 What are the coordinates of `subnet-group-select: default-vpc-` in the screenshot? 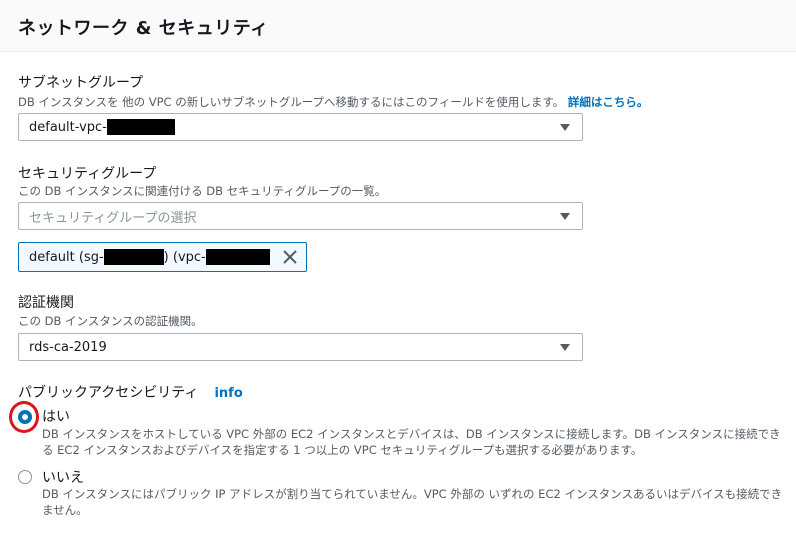 It's located at (300, 127).